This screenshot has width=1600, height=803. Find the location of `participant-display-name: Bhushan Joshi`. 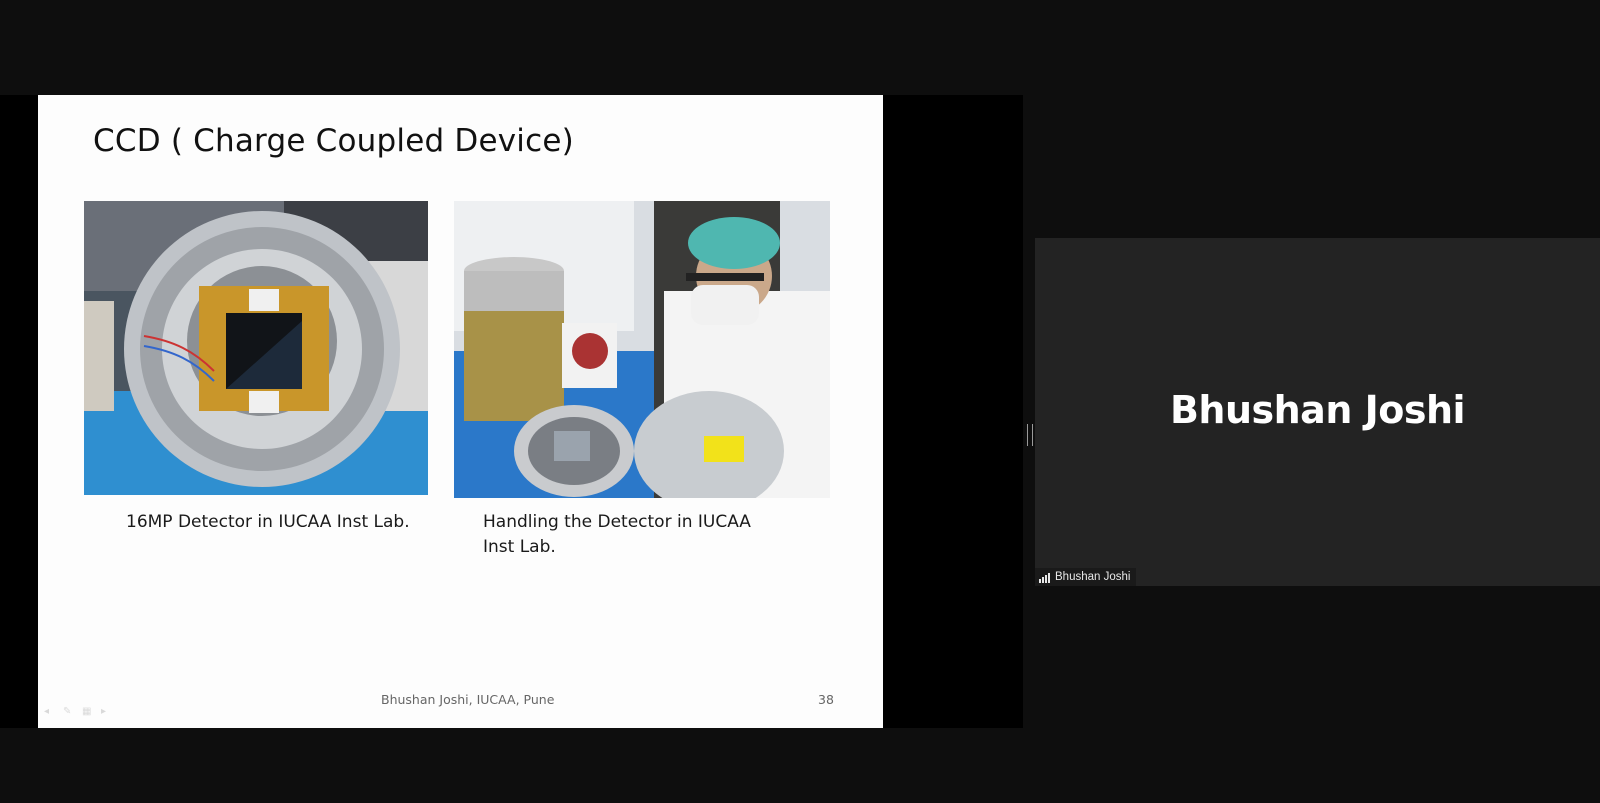

participant-display-name: Bhushan Joshi is located at coordinates (1317, 410).